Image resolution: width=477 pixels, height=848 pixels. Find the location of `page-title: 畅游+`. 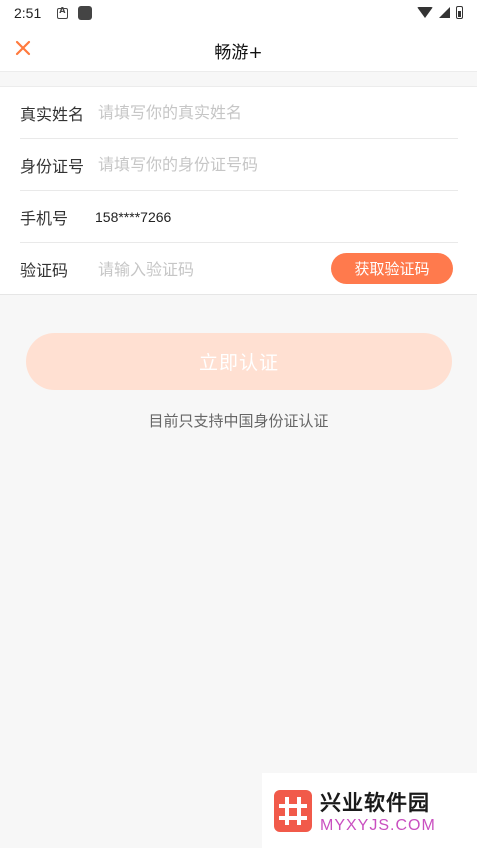

page-title: 畅游+ is located at coordinates (238, 53).